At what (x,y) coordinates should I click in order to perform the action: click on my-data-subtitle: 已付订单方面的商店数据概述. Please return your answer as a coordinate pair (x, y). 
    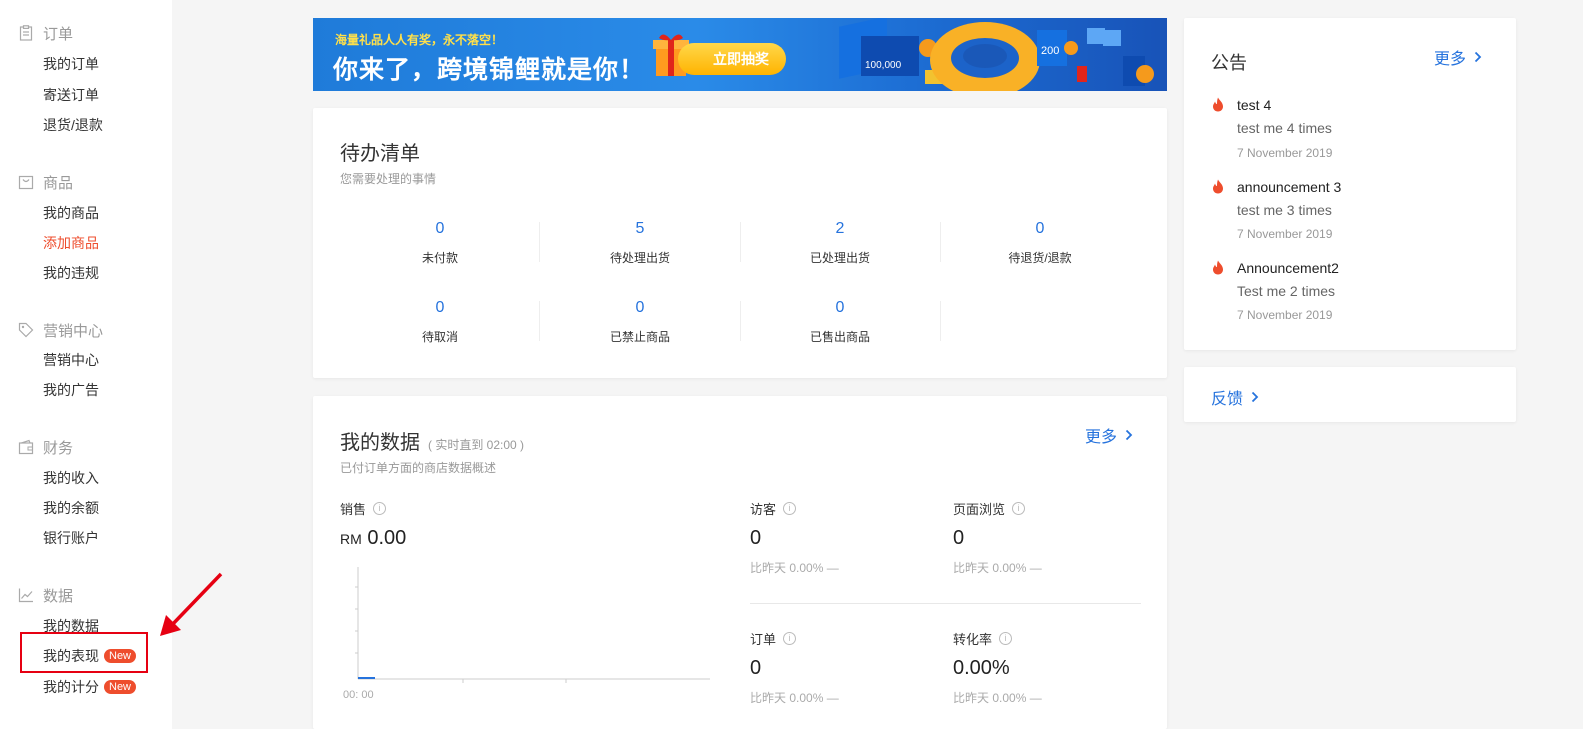
    Looking at the image, I should click on (418, 468).